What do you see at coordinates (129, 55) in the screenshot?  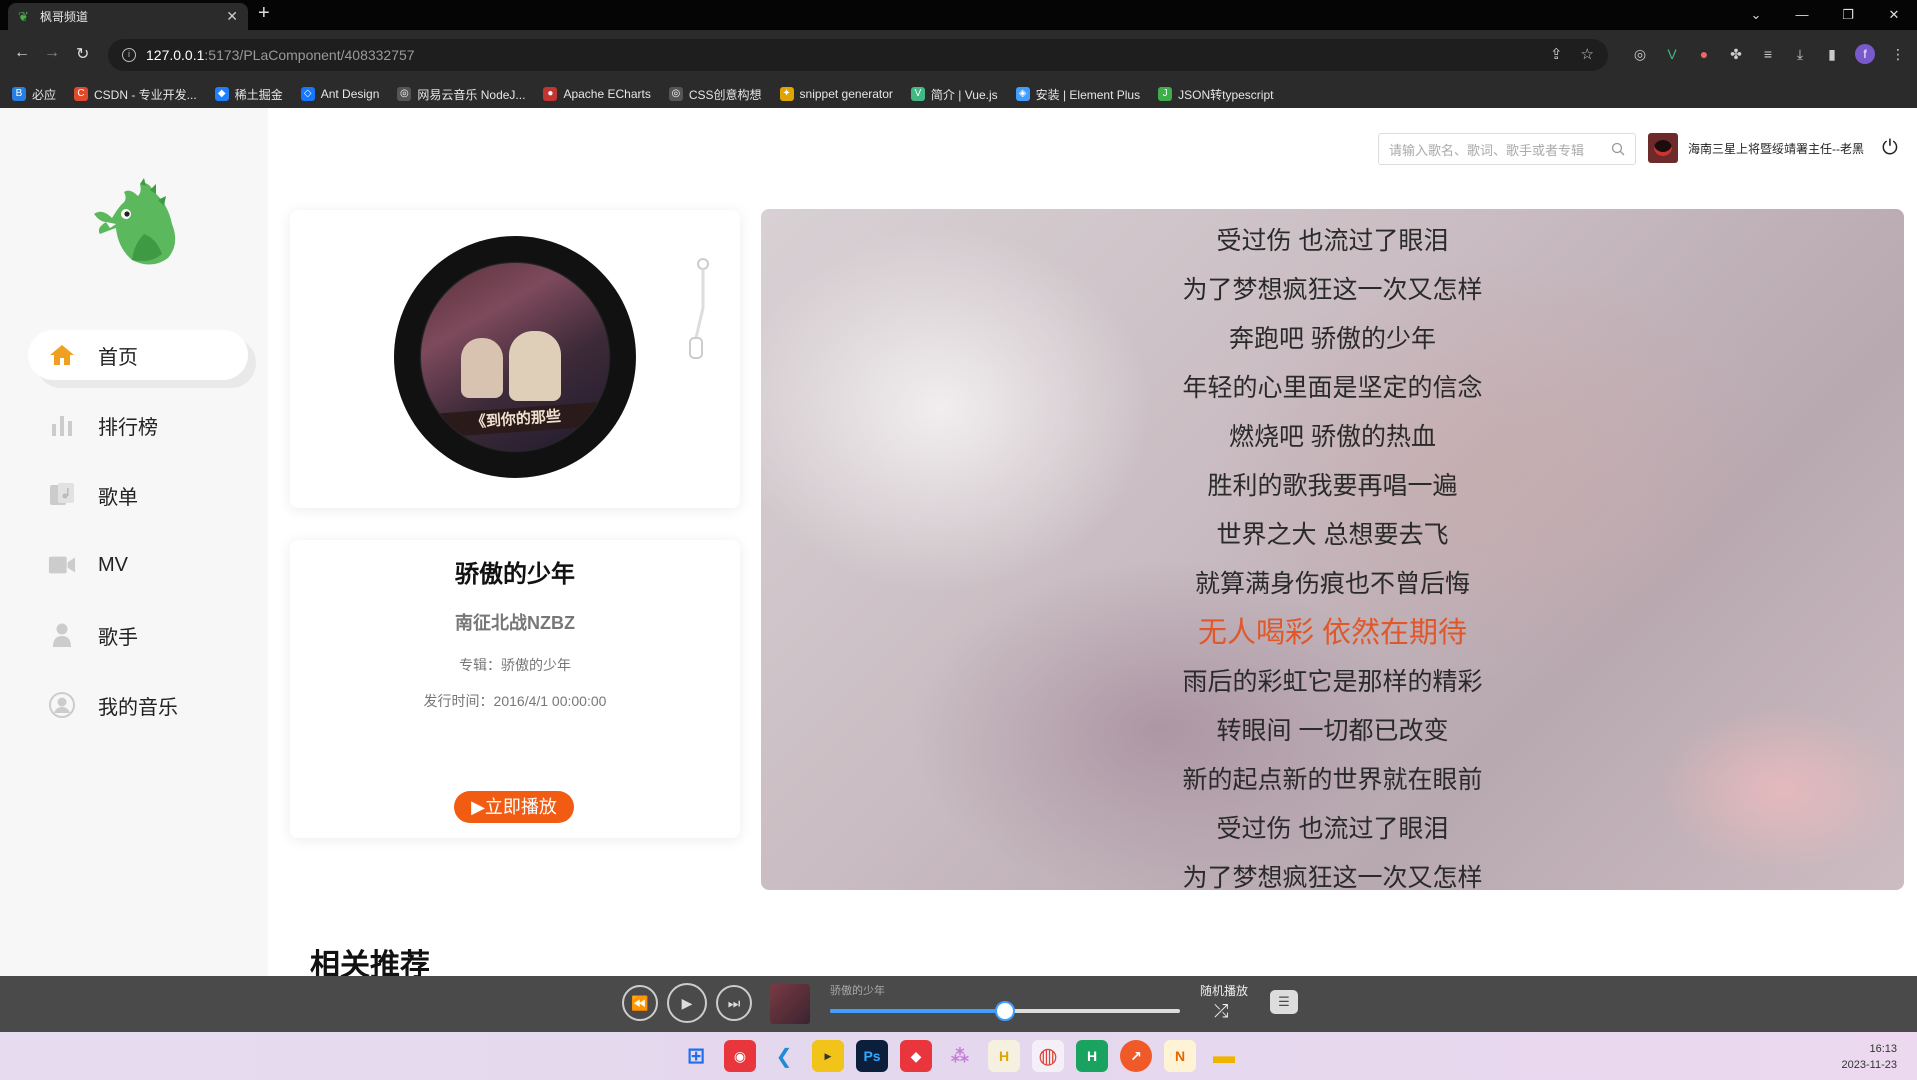 I see `site-info-icon: i` at bounding box center [129, 55].